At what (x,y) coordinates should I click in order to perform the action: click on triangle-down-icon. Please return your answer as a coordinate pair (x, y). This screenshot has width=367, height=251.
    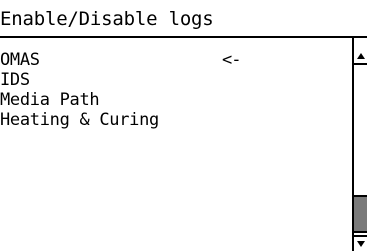
    Looking at the image, I should click on (360, 244).